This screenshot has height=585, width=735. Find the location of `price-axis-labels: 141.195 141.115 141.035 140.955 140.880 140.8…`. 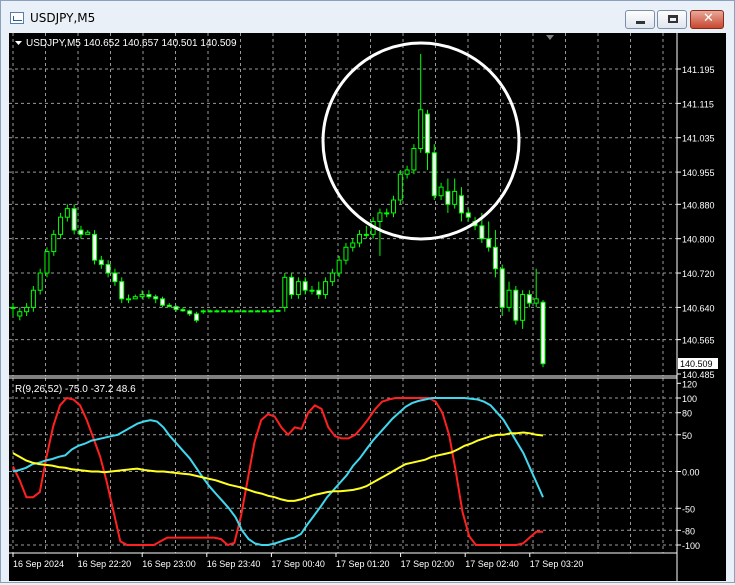

price-axis-labels: 141.195 141.115 141.035 140.955 140.880 140.8… is located at coordinates (696, 222).